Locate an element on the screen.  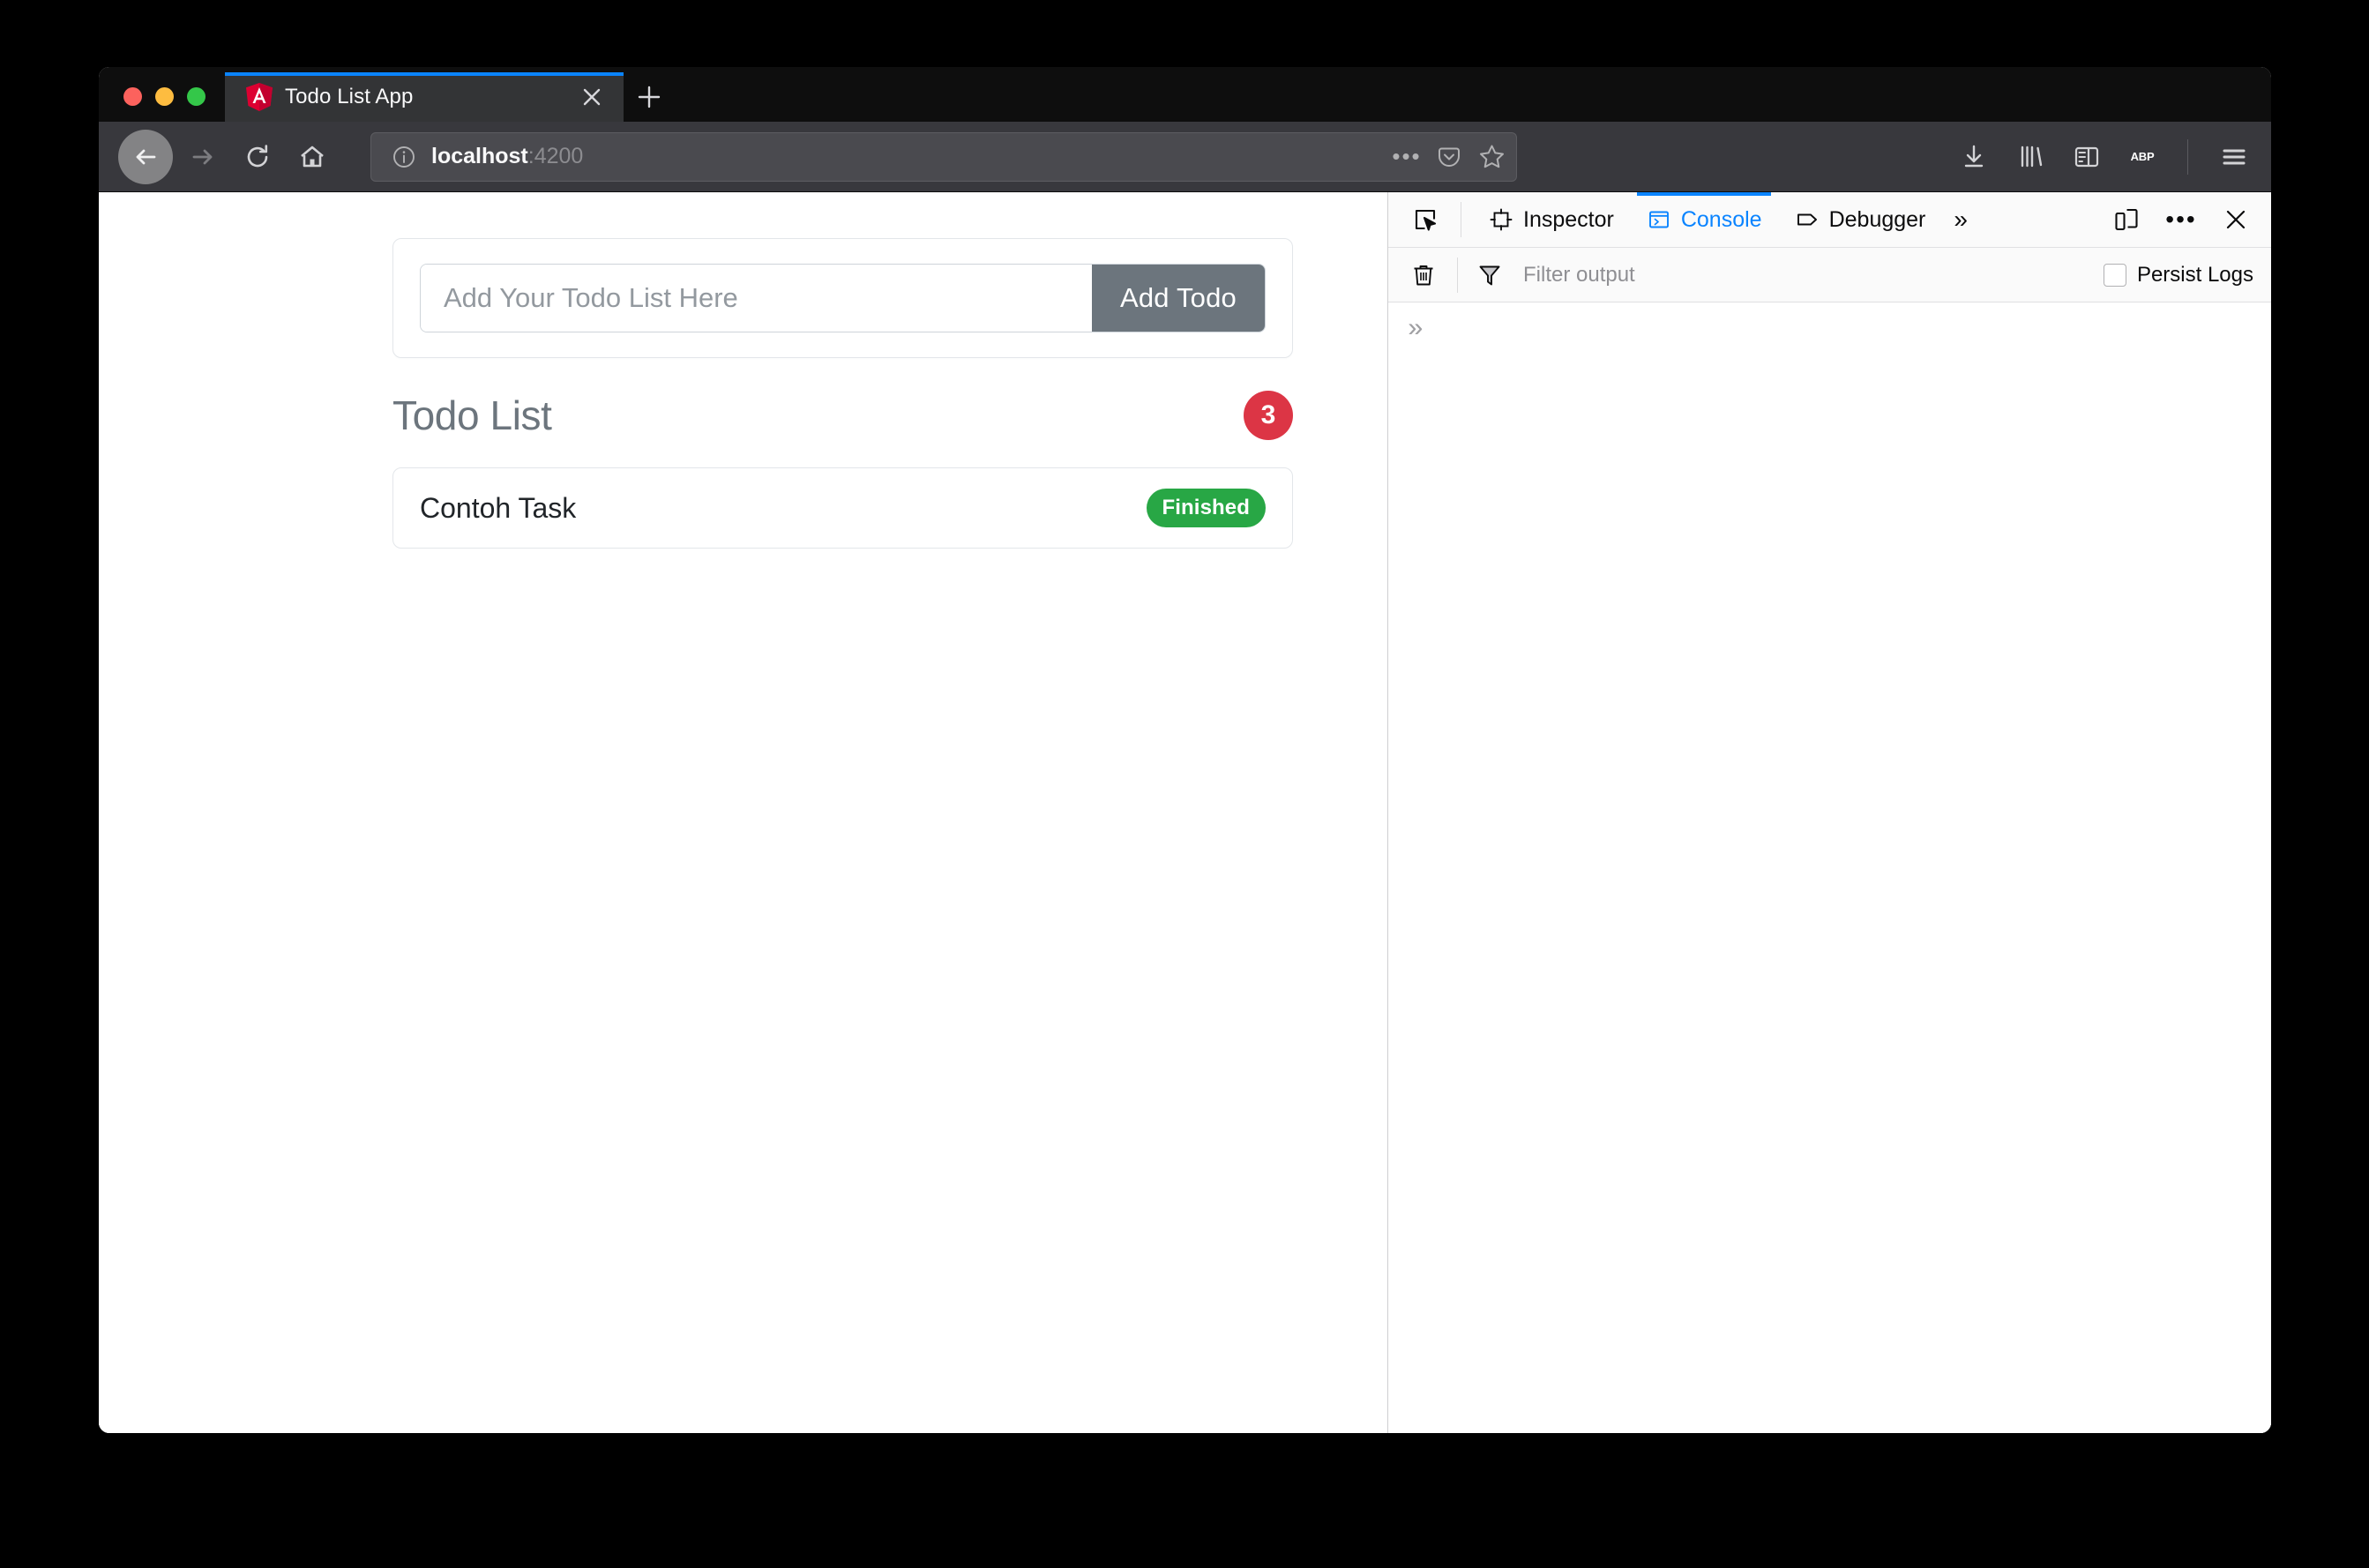
maximize-window-button is located at coordinates (196, 96).